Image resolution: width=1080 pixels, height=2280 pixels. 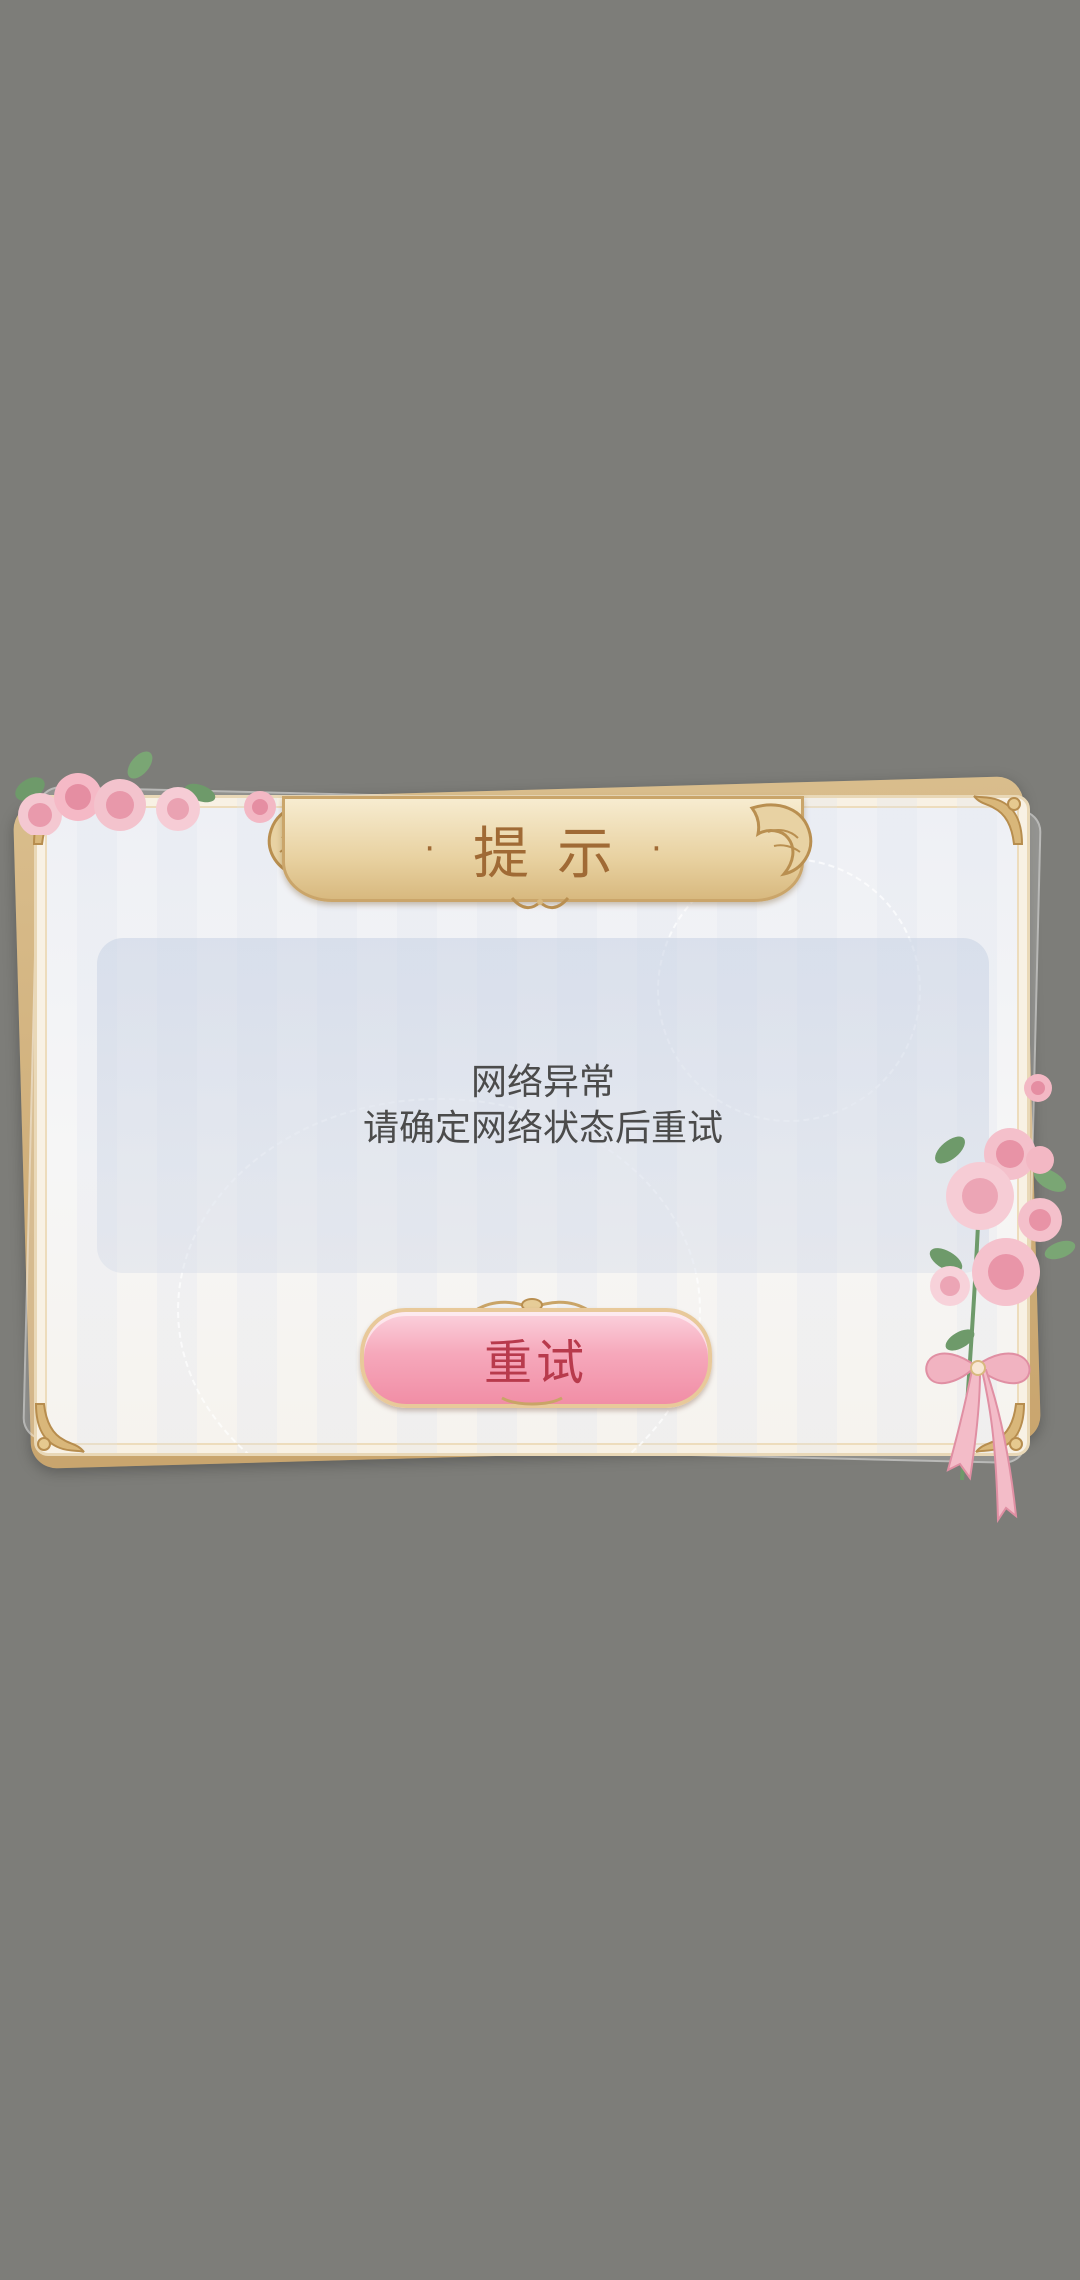 What do you see at coordinates (543, 1105) in the screenshot?
I see `message-panel: 网络异常 请确定网络状态后重试` at bounding box center [543, 1105].